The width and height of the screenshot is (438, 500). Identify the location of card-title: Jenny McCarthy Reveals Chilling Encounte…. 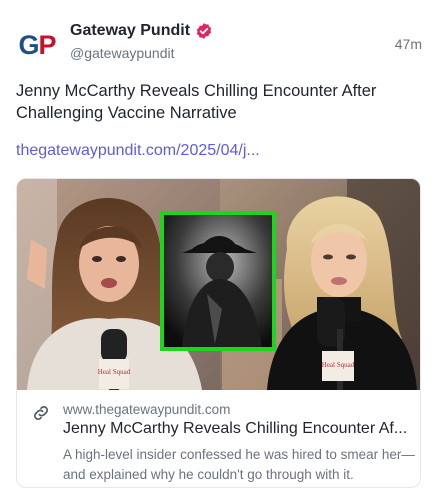
(239, 429).